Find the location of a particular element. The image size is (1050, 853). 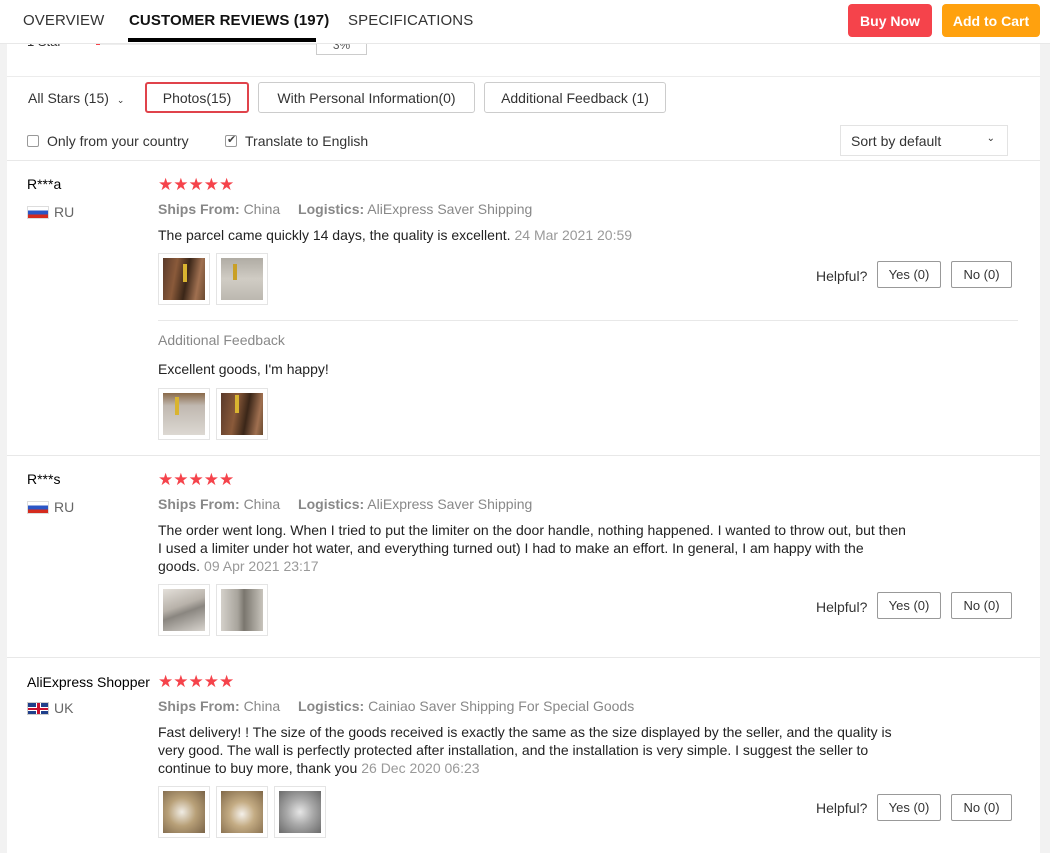

additional-feedback-text: Excellent goods, I'm happy! is located at coordinates (243, 369).